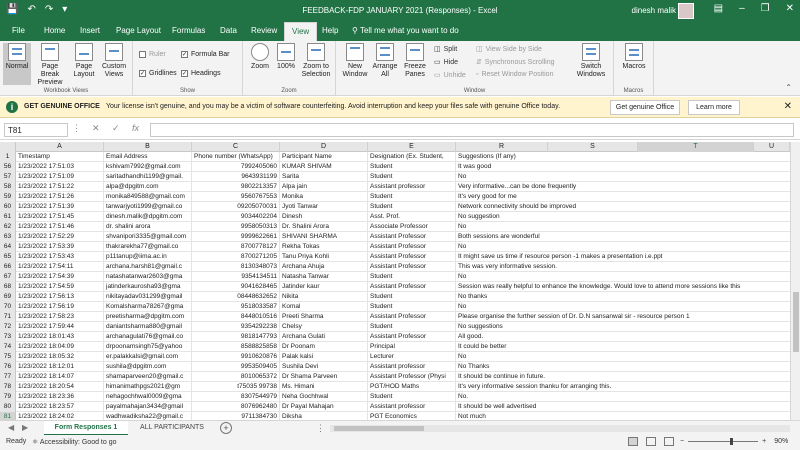 This screenshot has height=450, width=800. Describe the element at coordinates (502, 177) in the screenshot. I see `table-cell: No` at that location.